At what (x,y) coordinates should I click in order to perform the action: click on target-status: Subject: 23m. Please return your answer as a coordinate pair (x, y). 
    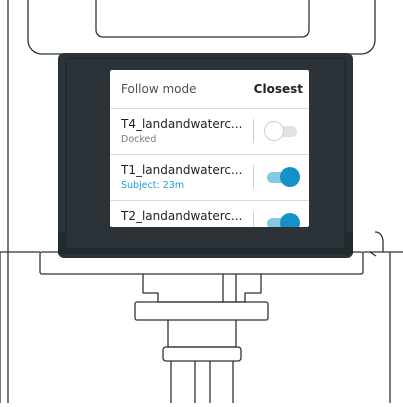
    Looking at the image, I should click on (153, 185).